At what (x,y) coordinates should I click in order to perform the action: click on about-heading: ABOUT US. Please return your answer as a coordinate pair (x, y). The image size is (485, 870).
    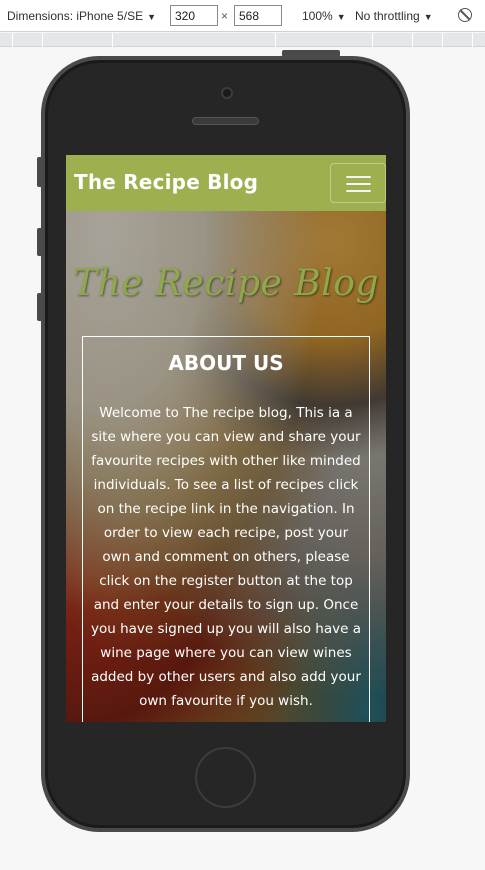
    Looking at the image, I should click on (226, 363).